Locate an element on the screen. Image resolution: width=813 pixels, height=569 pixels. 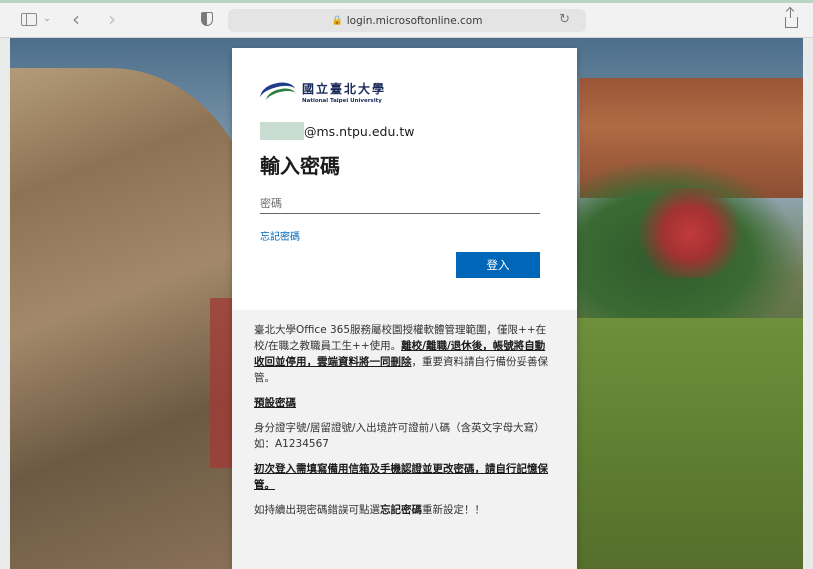
account-suffix: @ms.ntpu.edu.tw is located at coordinates (359, 131).